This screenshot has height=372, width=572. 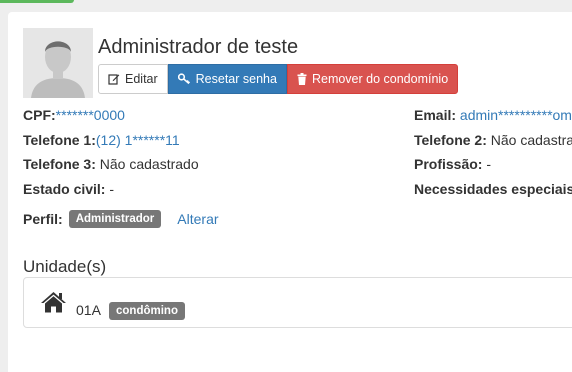 What do you see at coordinates (450, 140) in the screenshot?
I see `phone2-label: Telefone 2:` at bounding box center [450, 140].